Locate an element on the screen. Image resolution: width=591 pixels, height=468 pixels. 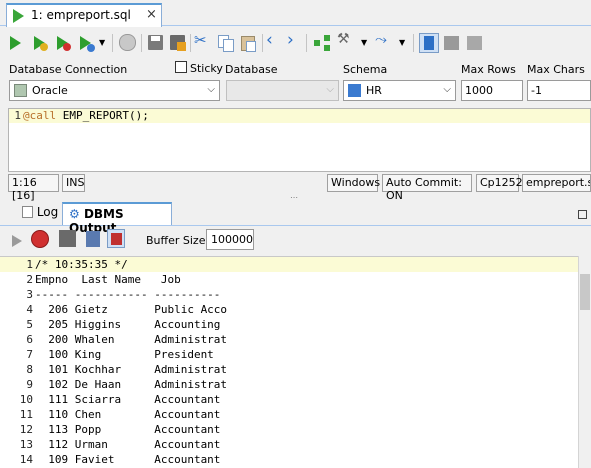
log-icon is located at coordinates (27, 212).